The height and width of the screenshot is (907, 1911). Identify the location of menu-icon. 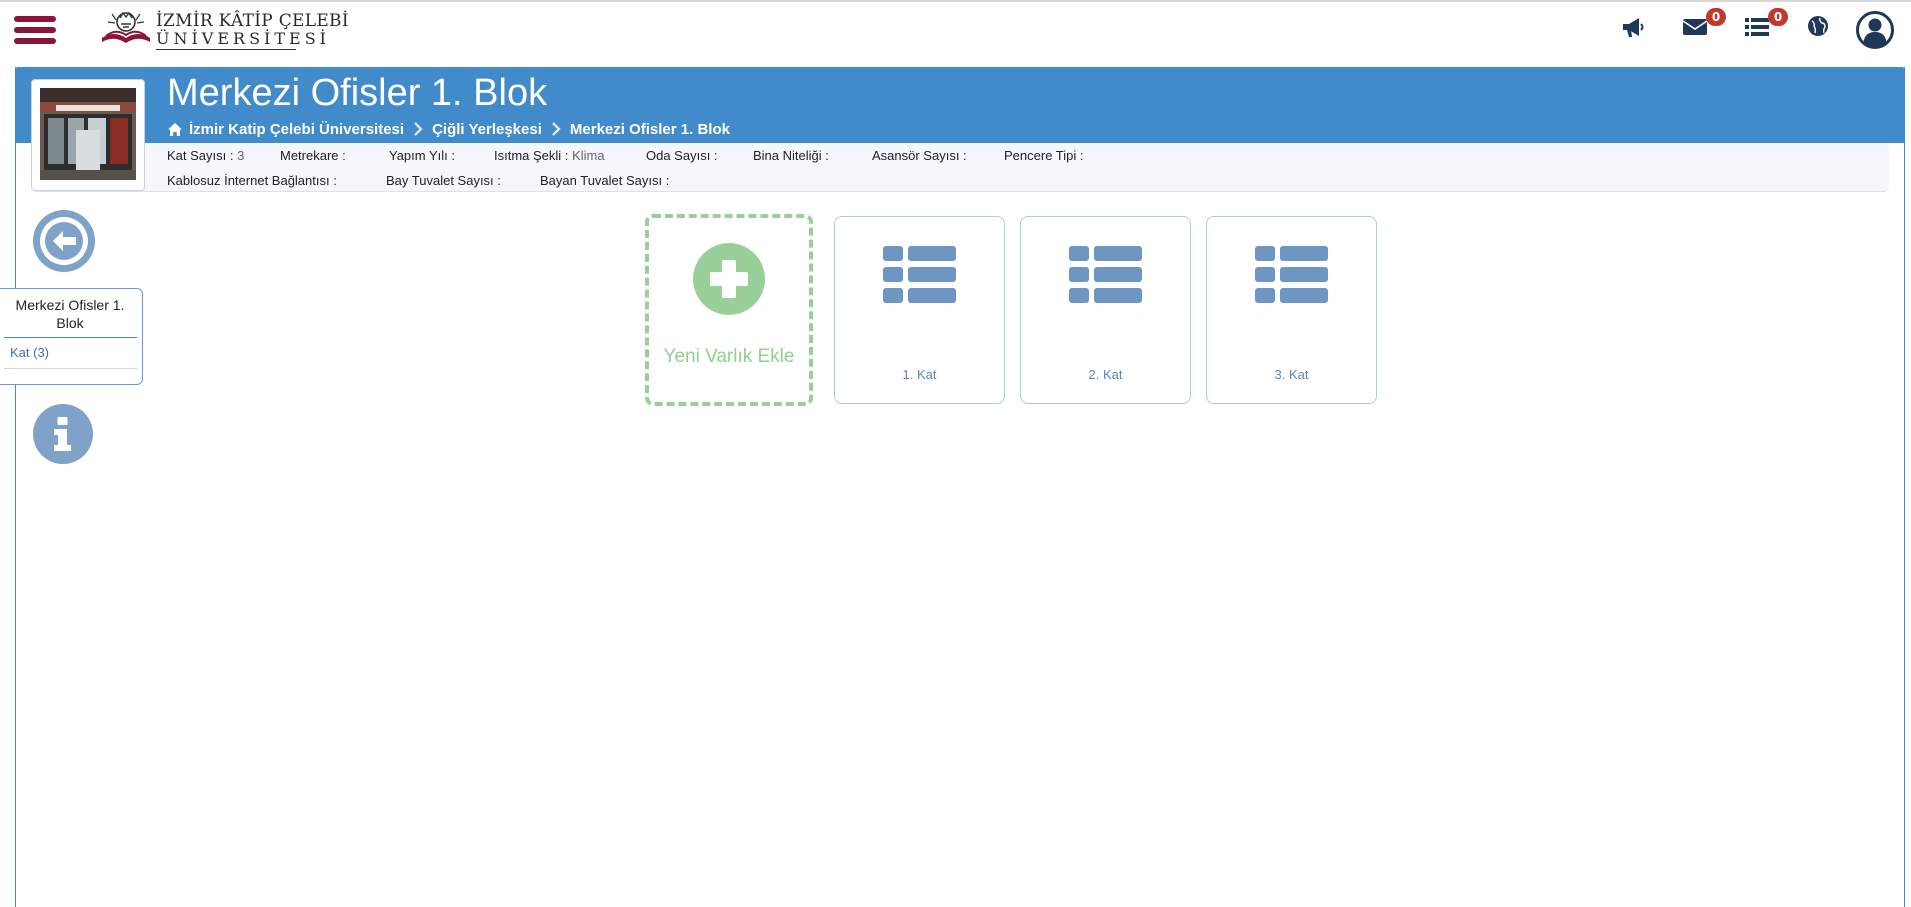
(35, 30).